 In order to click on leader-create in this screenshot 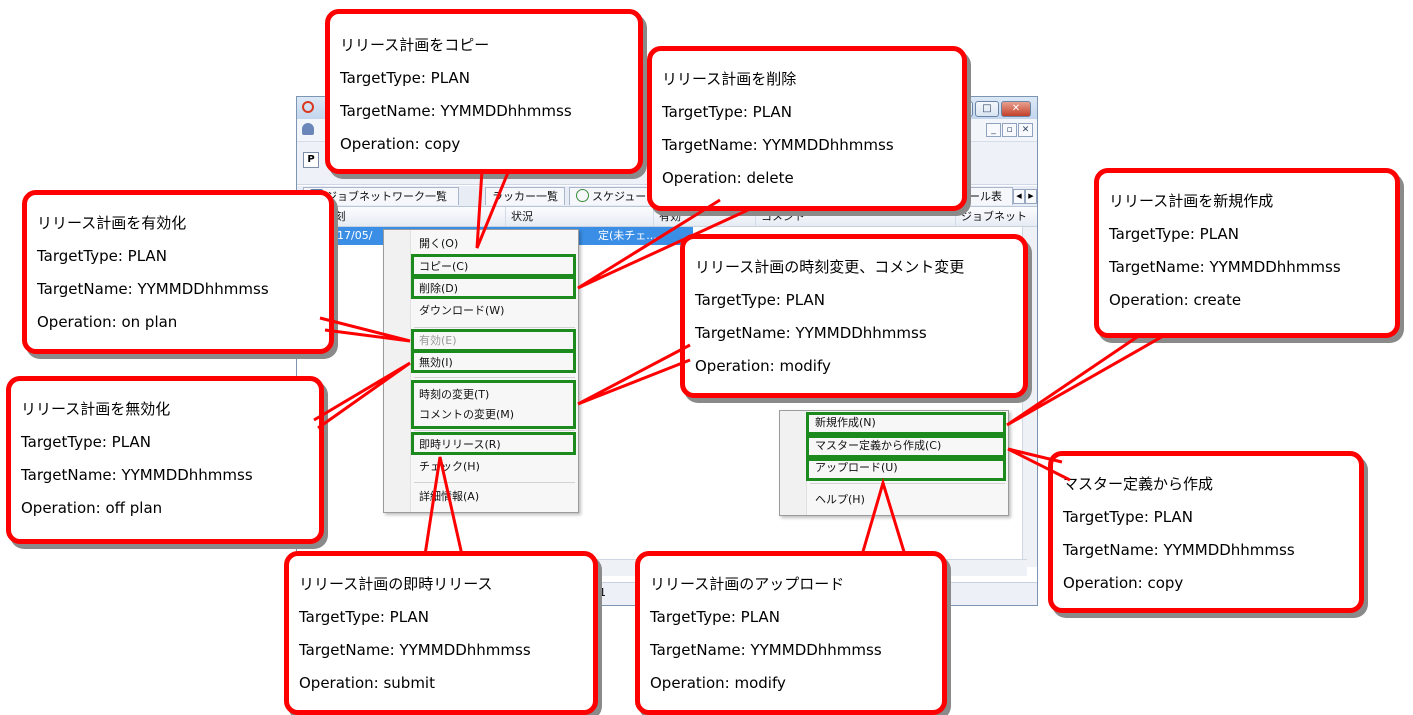, I will do `click(1086, 380)`.